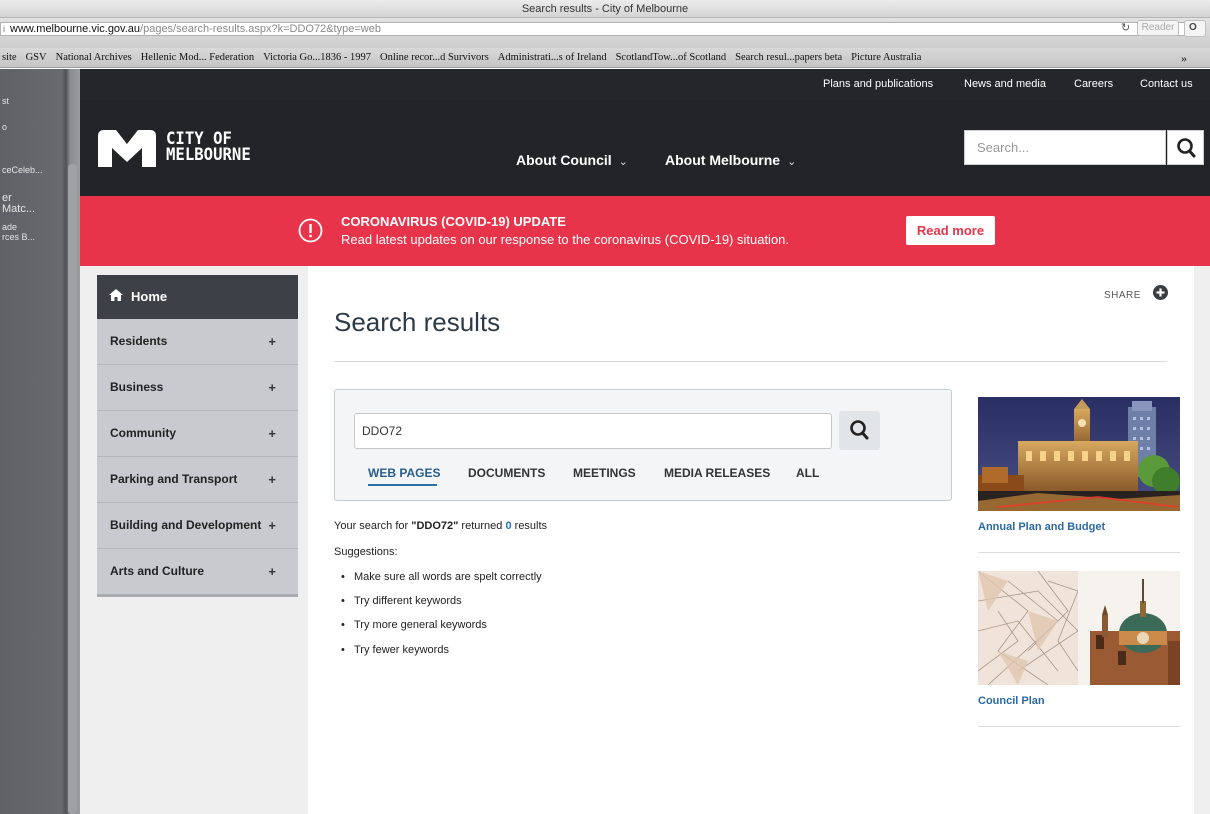 The width and height of the screenshot is (1210, 814). What do you see at coordinates (878, 84) in the screenshot?
I see `utility-link-plans: Plans and publications` at bounding box center [878, 84].